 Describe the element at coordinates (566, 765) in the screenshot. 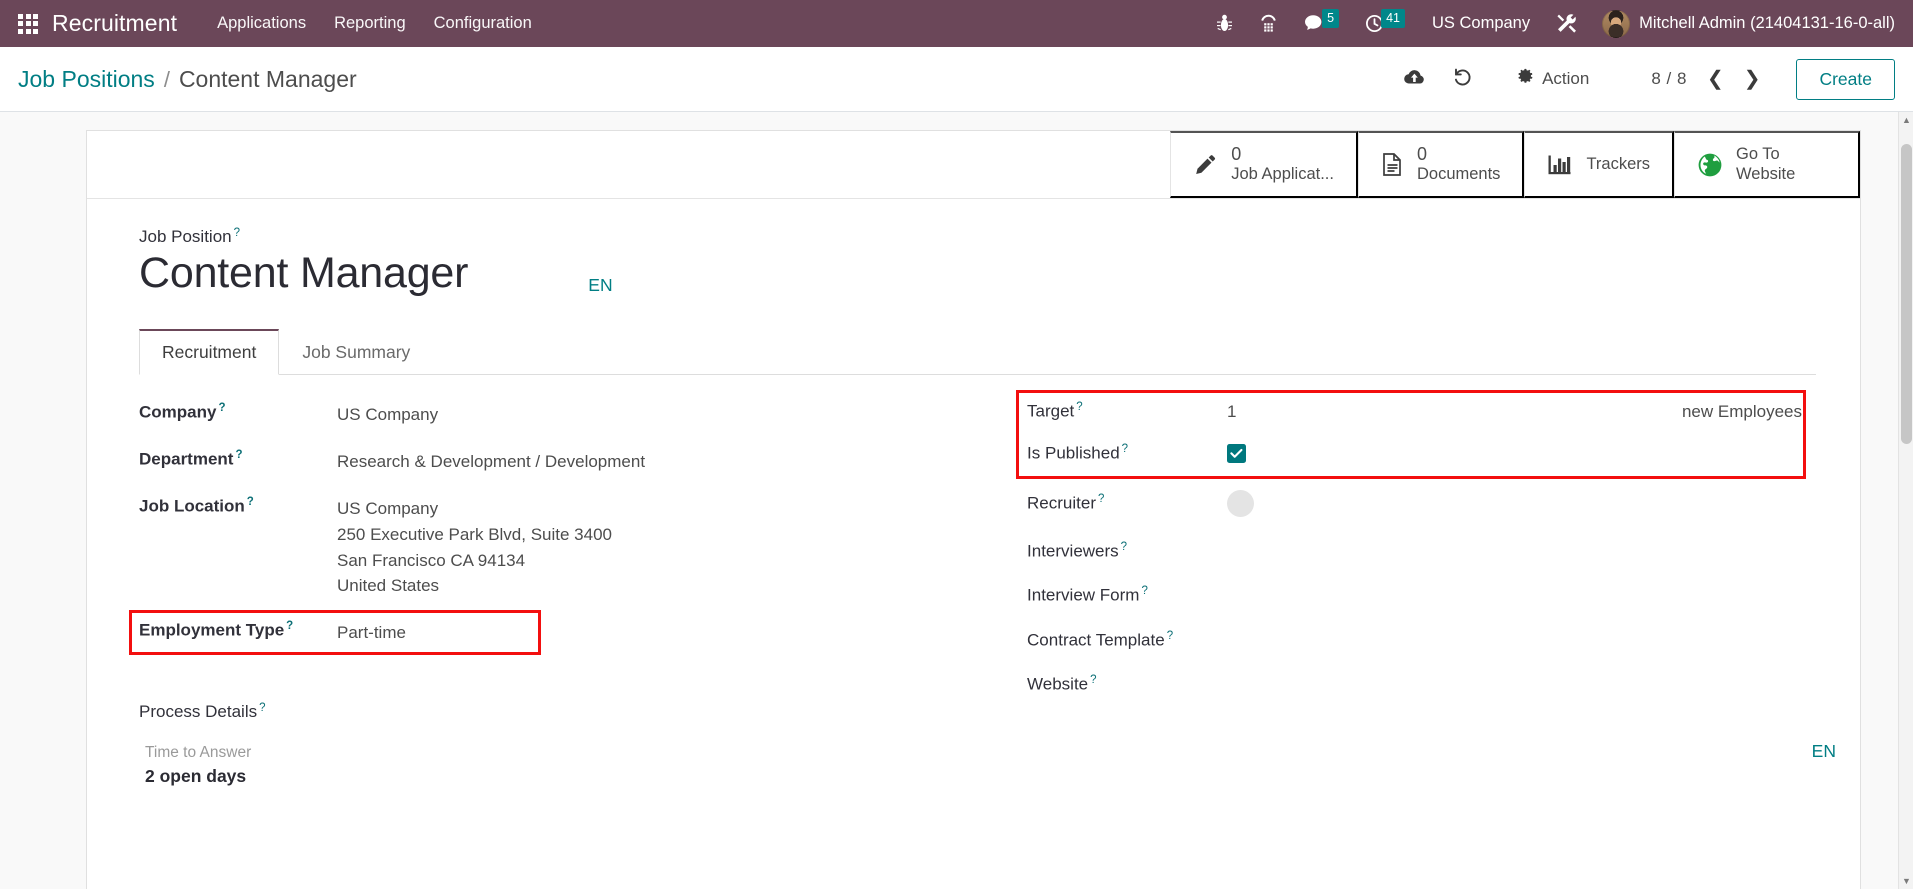

I see `time-to-answer-block: Time to Answer 2 open days` at that location.